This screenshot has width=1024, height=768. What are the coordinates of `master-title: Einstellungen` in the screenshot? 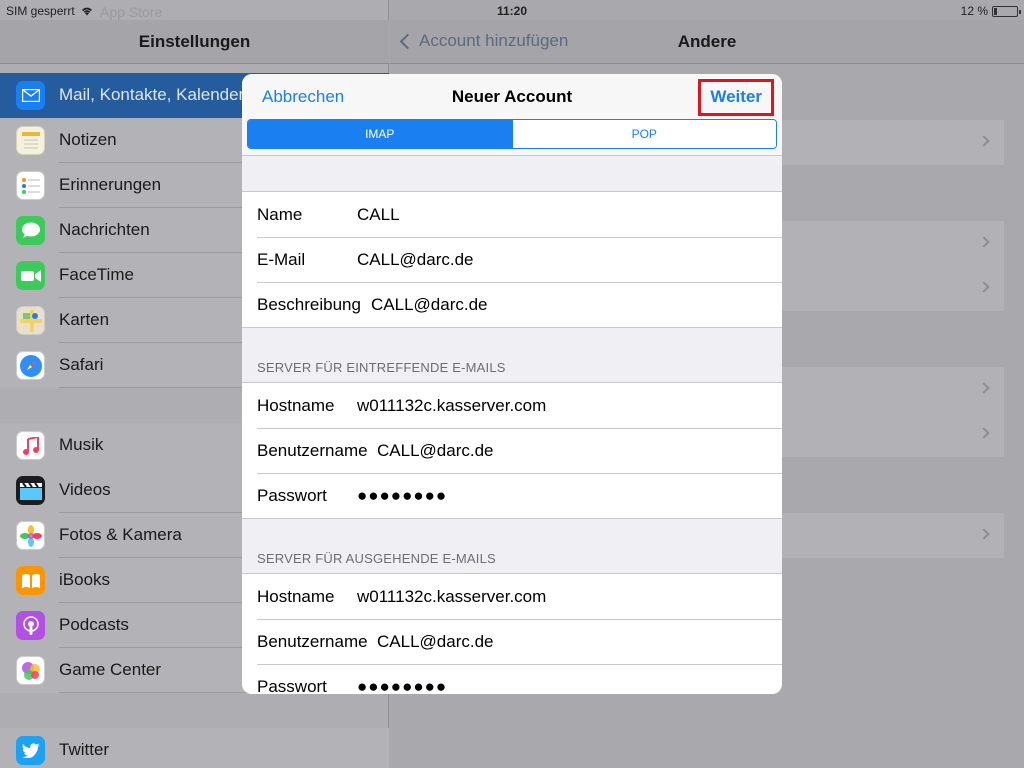 It's located at (194, 41).